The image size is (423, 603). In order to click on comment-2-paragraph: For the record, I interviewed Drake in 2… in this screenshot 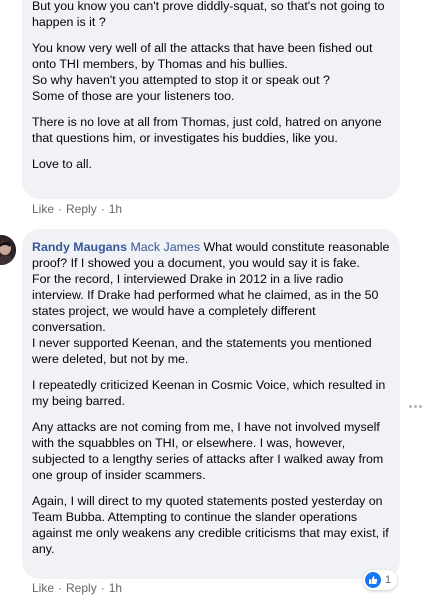, I will do `click(211, 319)`.